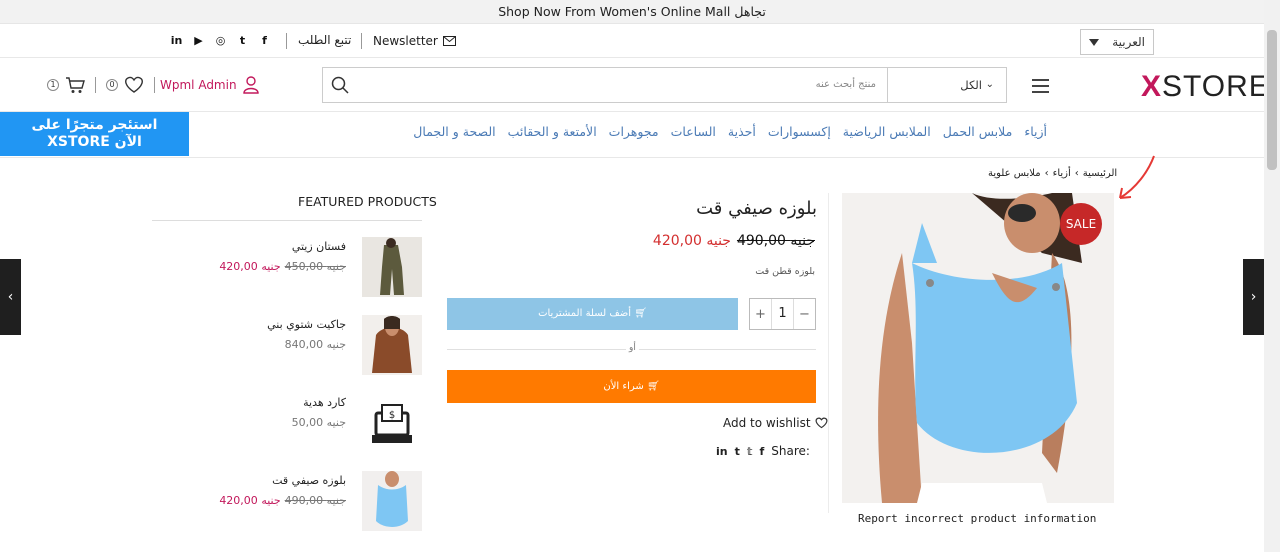  I want to click on share-row: in t 𝕥 f Share:, so click(763, 451).